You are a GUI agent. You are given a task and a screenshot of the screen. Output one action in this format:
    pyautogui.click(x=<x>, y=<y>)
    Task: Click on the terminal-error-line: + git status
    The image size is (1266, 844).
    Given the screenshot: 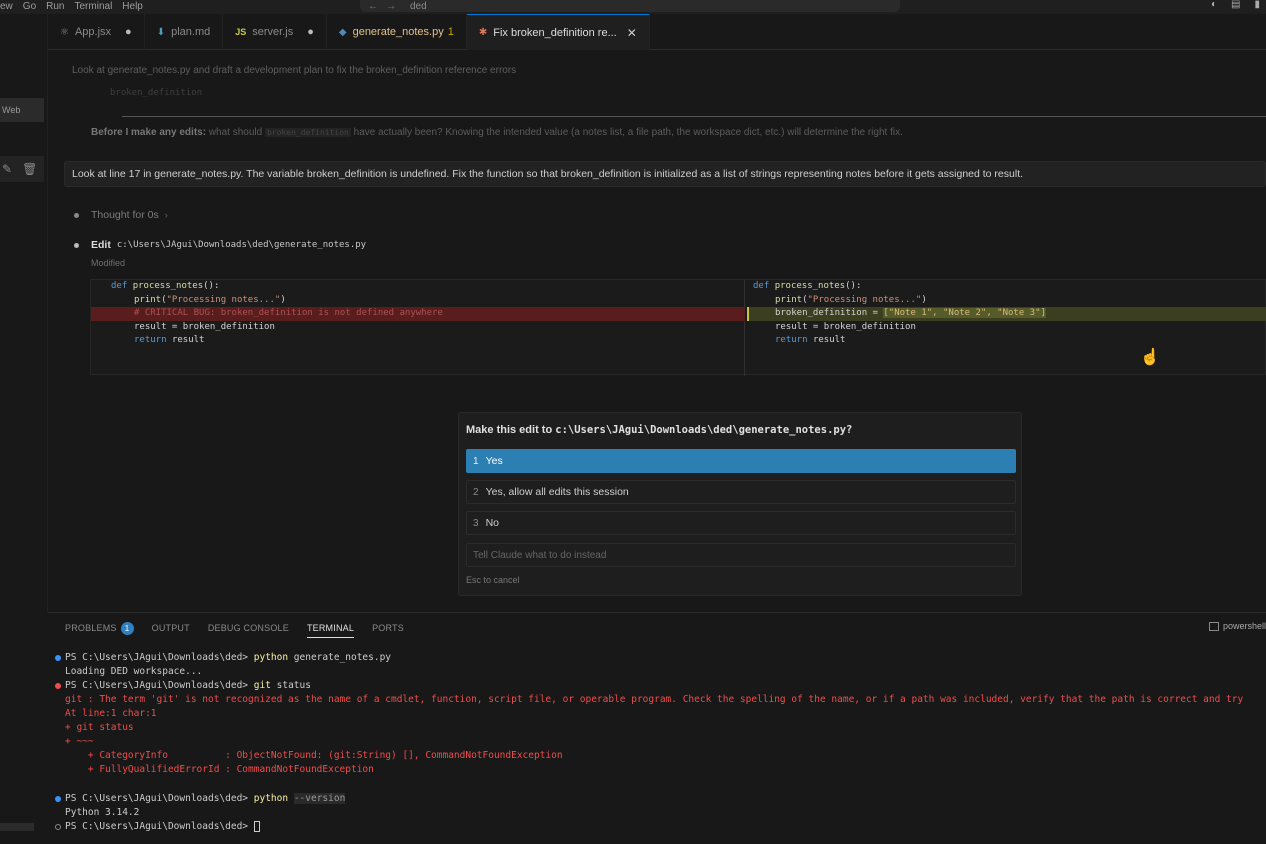 What is the action you would take?
    pyautogui.click(x=99, y=727)
    